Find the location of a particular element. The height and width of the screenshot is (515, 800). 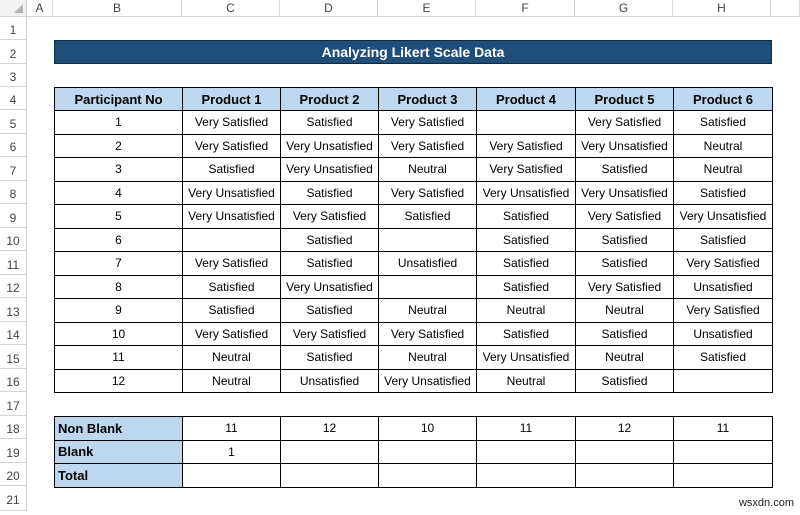

row-header-8: 8 is located at coordinates (13, 192).